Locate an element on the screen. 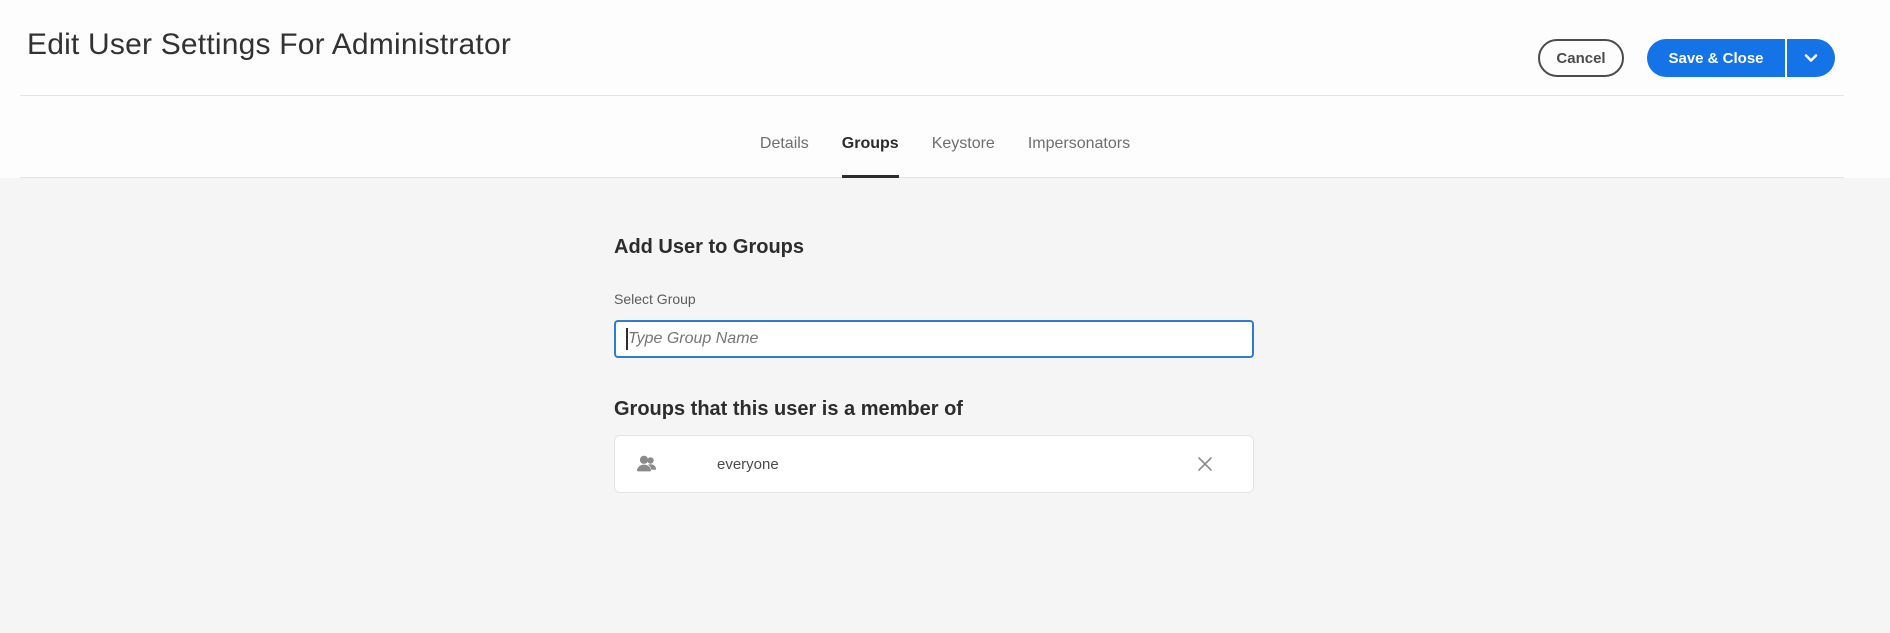  save-close-dropdown-button is located at coordinates (1811, 58).